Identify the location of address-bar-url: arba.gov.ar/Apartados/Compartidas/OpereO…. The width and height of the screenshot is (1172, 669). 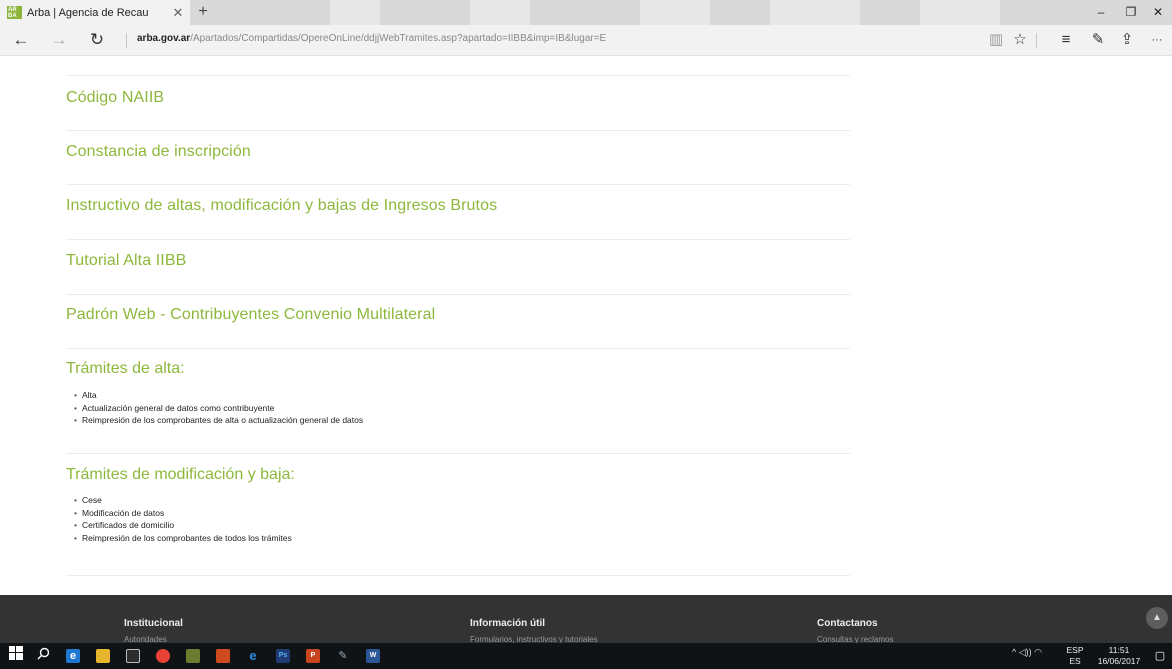
(371, 38).